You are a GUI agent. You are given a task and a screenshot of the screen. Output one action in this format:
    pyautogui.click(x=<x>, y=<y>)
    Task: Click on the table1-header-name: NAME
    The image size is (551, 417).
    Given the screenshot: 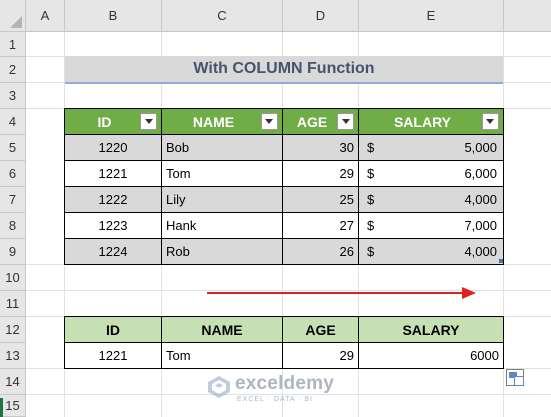 What is the action you would take?
    pyautogui.click(x=222, y=122)
    